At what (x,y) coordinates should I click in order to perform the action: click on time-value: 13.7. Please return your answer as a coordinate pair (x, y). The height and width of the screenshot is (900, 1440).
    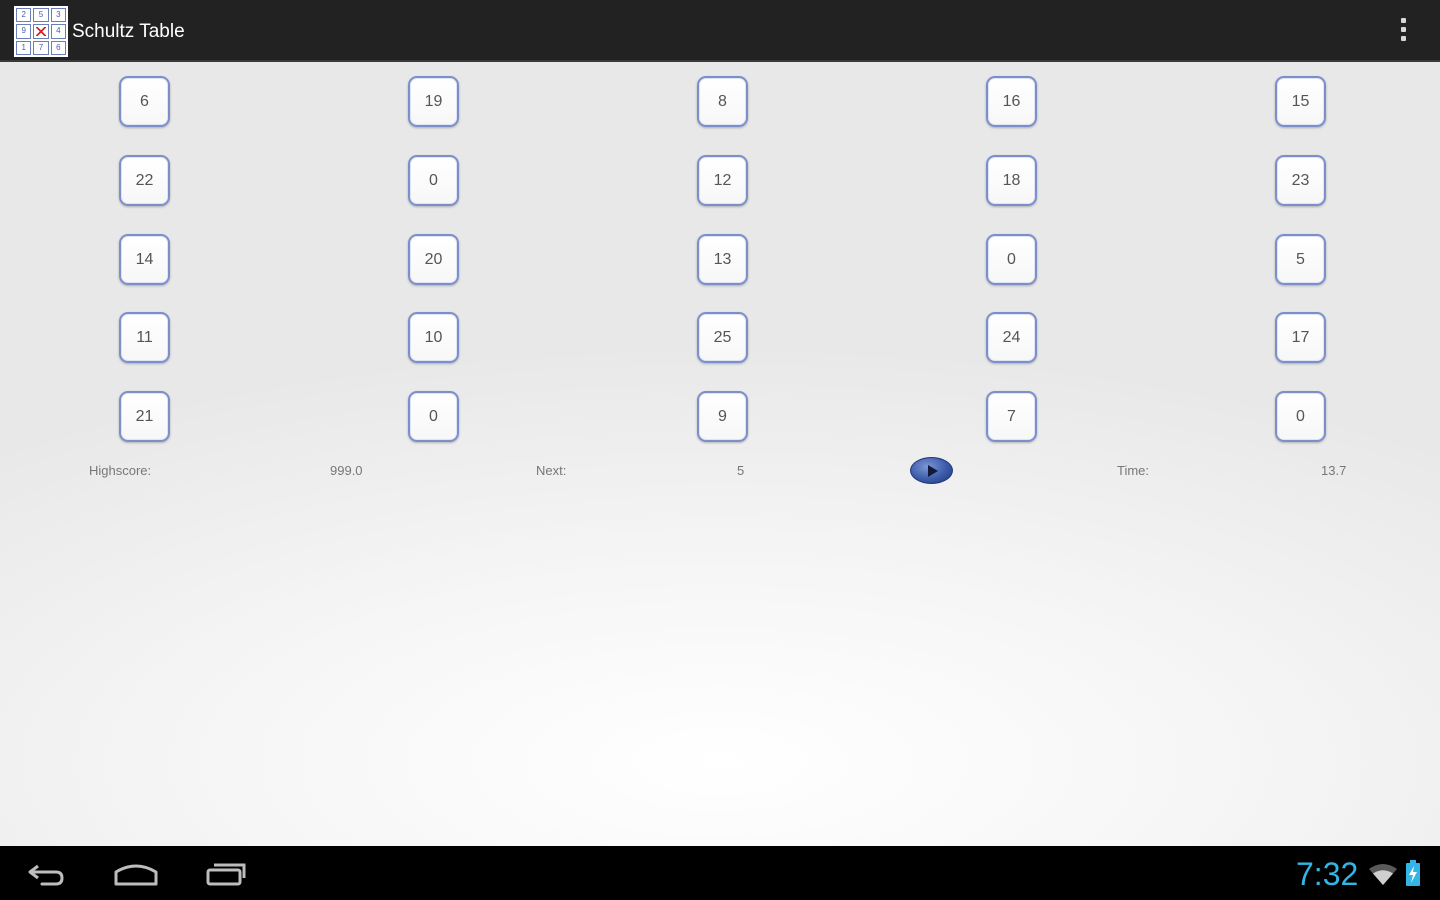
    Looking at the image, I should click on (1334, 470).